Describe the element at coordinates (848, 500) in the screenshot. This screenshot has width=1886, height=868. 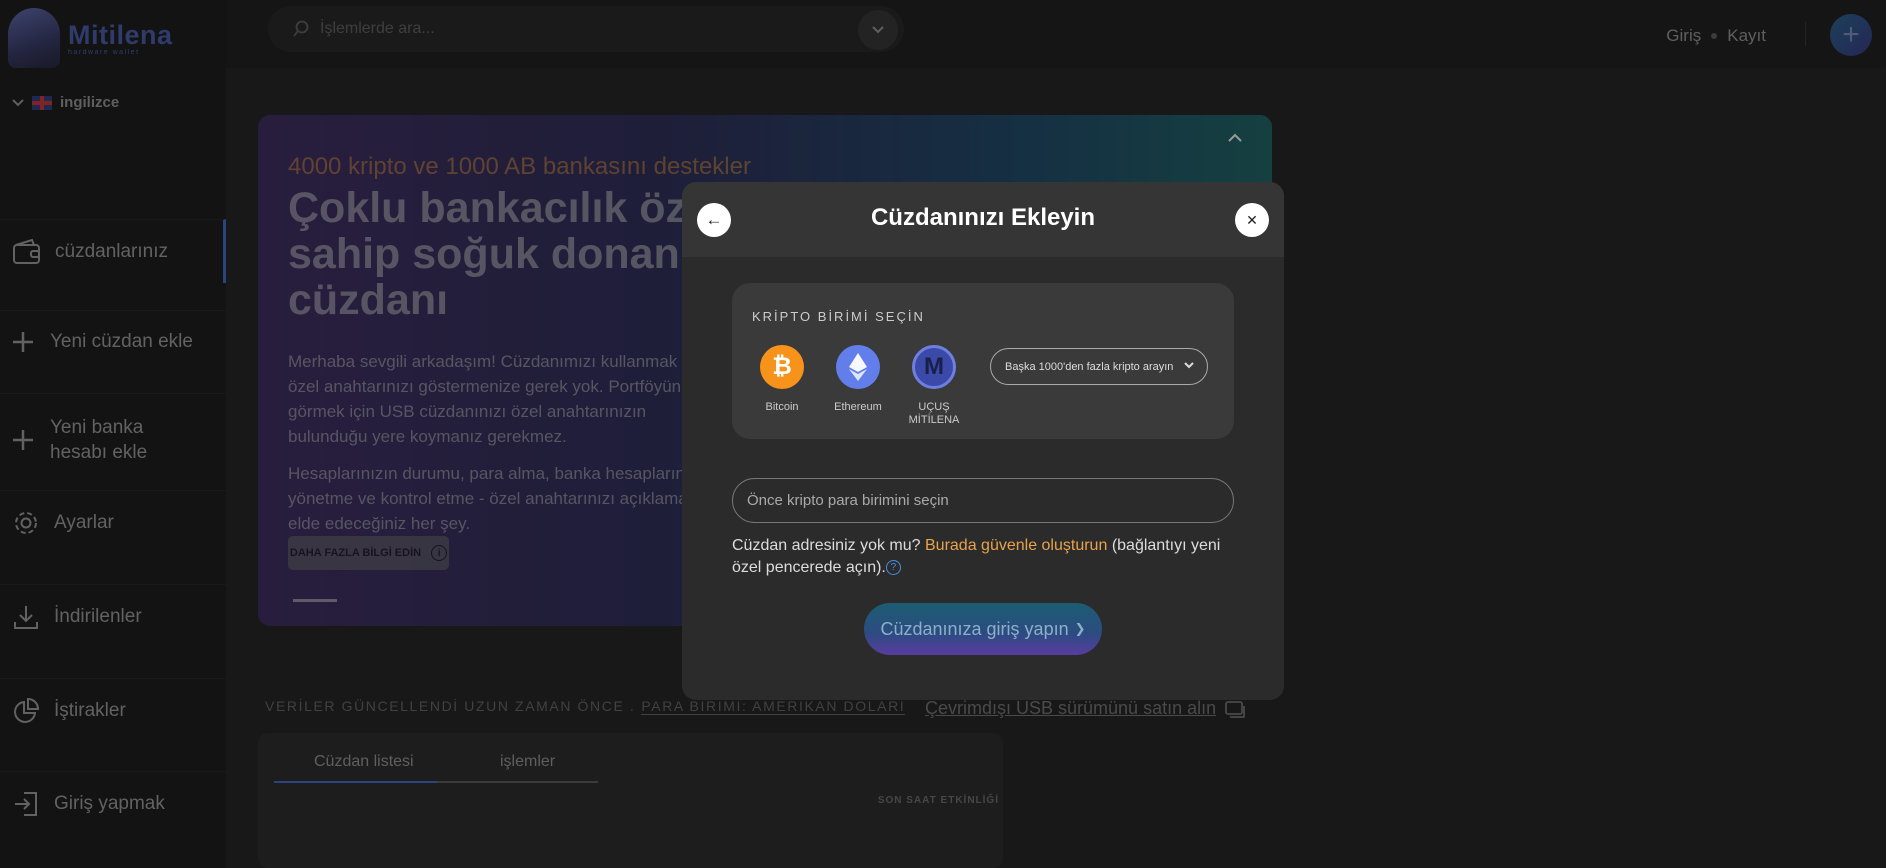
I see `address-placeholder: Önce kripto para birimini seçin` at that location.